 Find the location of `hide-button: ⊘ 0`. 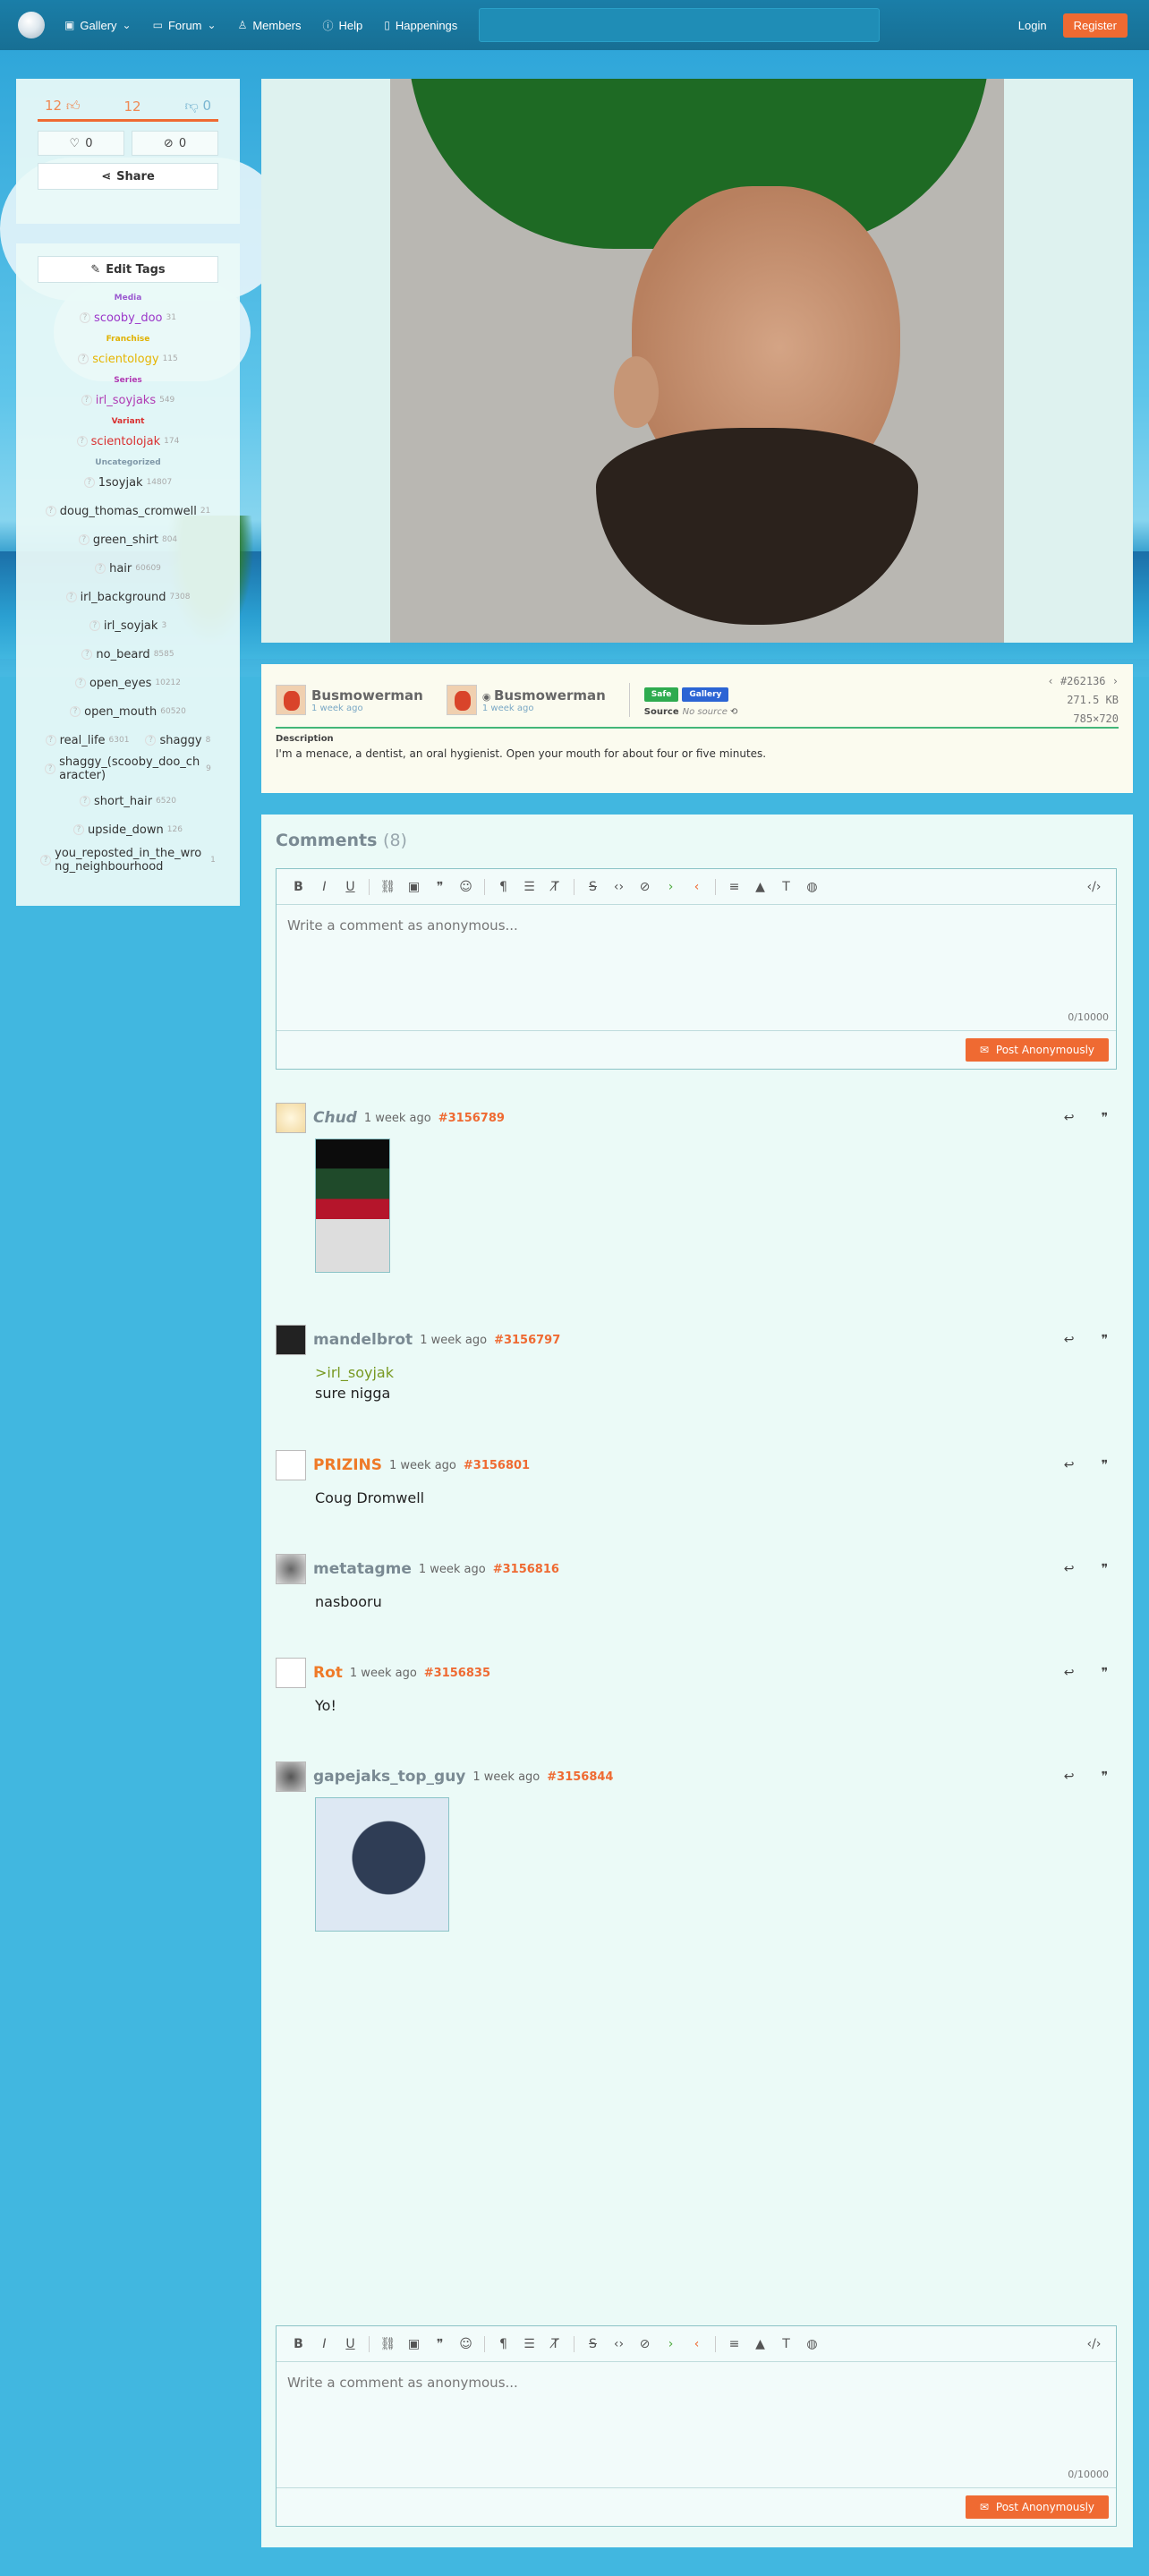

hide-button: ⊘ 0 is located at coordinates (175, 143).